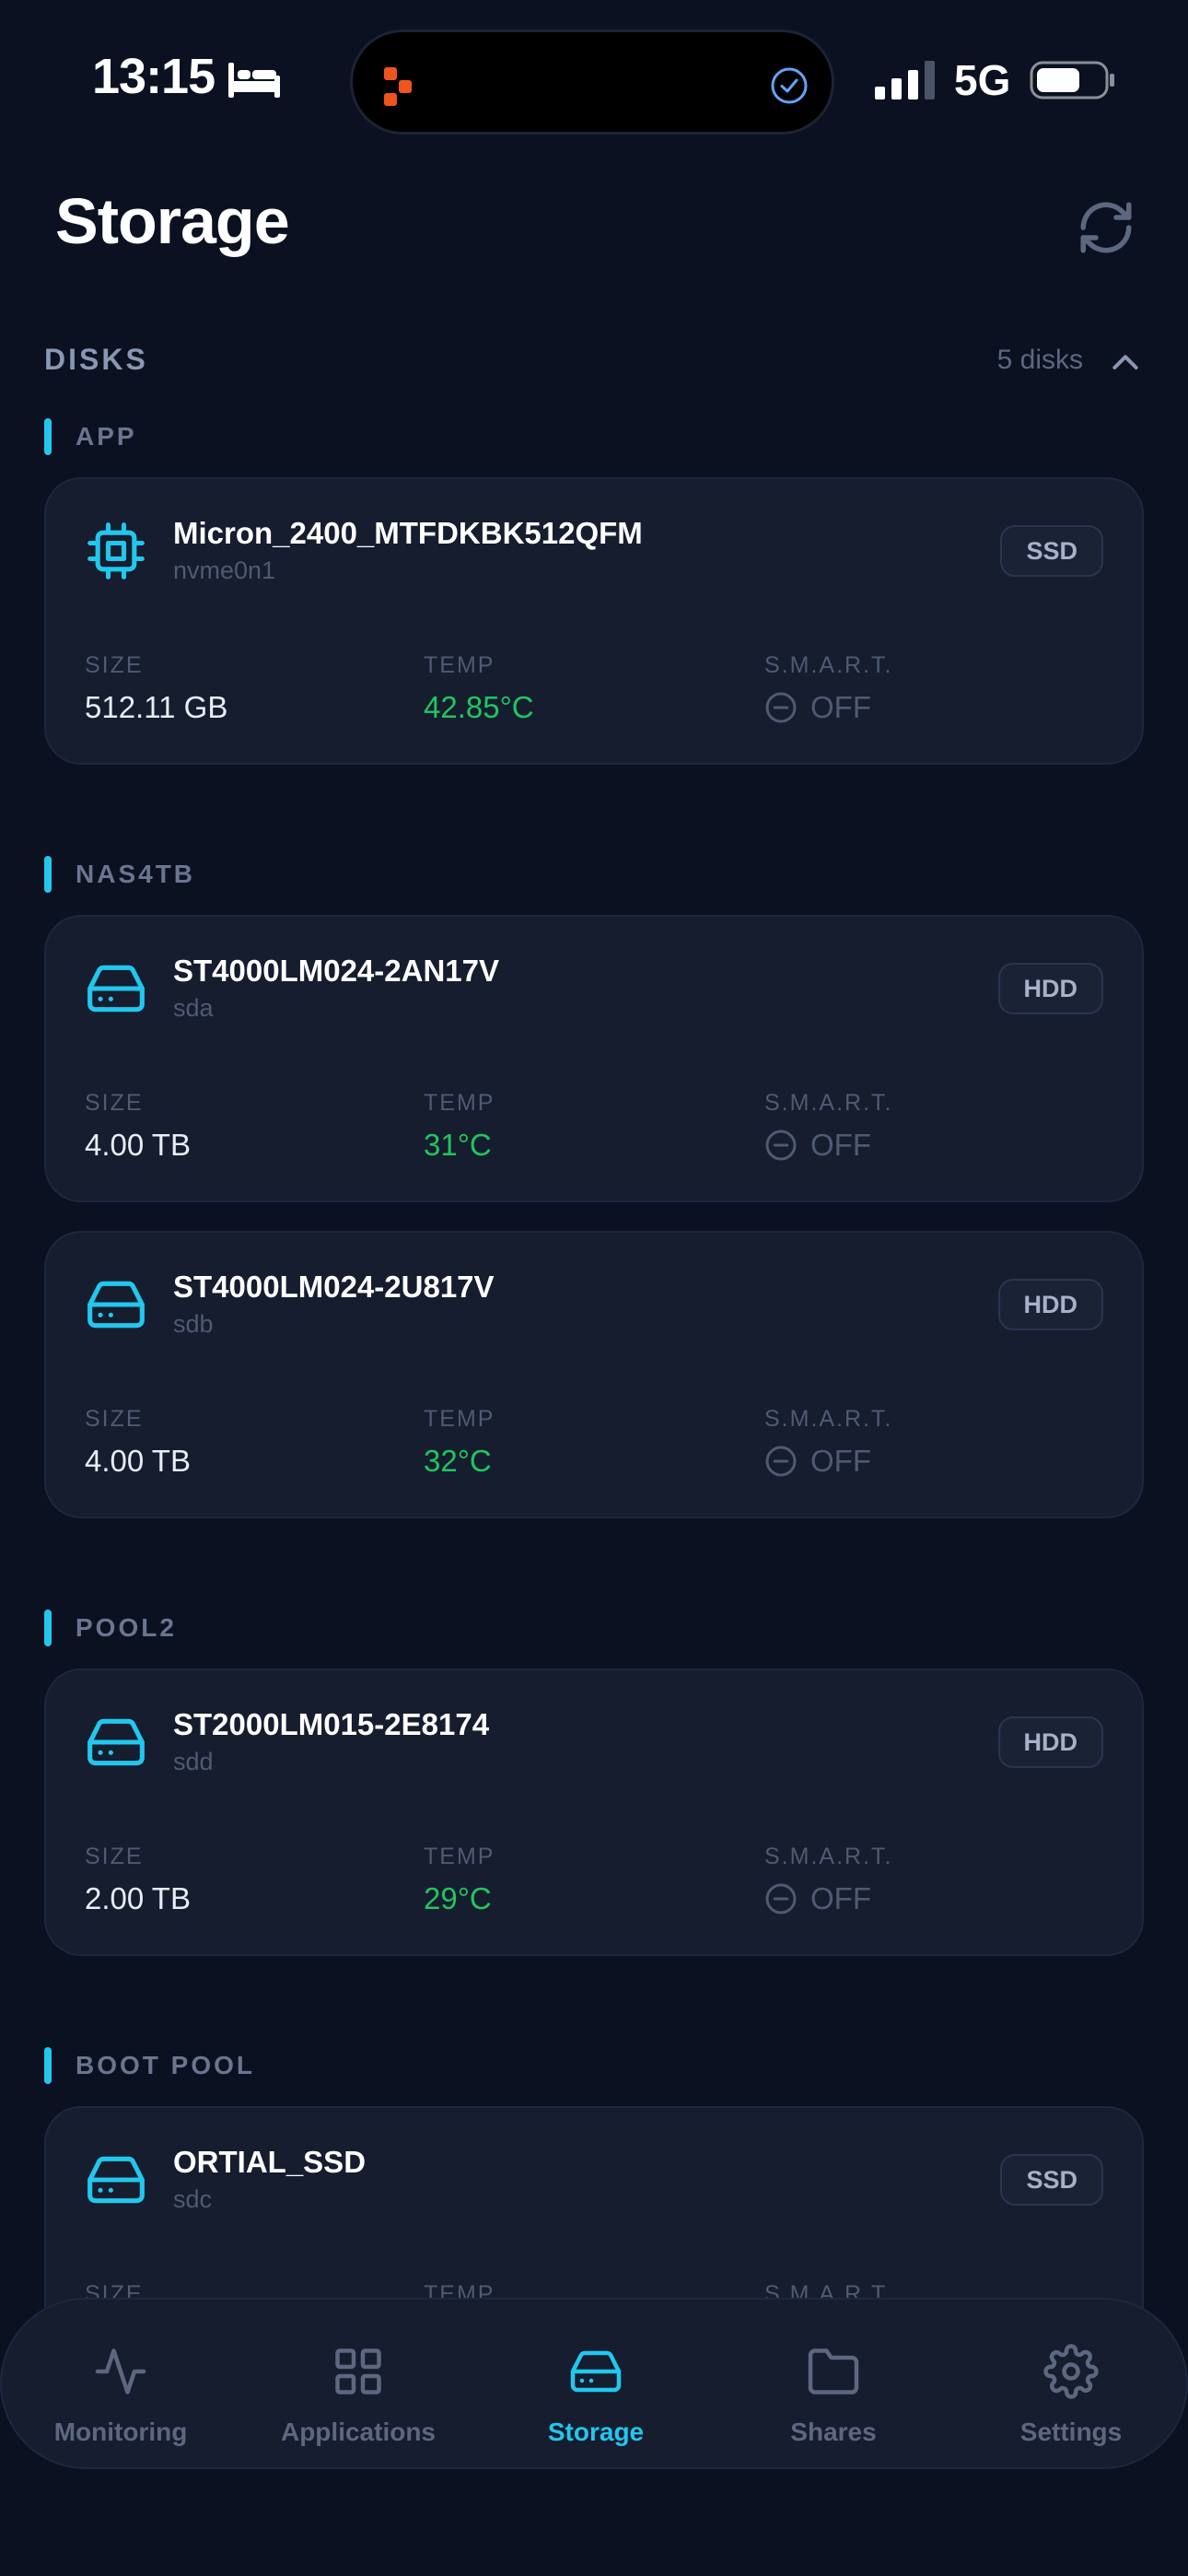 This screenshot has height=2576, width=1188. I want to click on temp-stat: TEMP 32°C, so click(459, 1442).